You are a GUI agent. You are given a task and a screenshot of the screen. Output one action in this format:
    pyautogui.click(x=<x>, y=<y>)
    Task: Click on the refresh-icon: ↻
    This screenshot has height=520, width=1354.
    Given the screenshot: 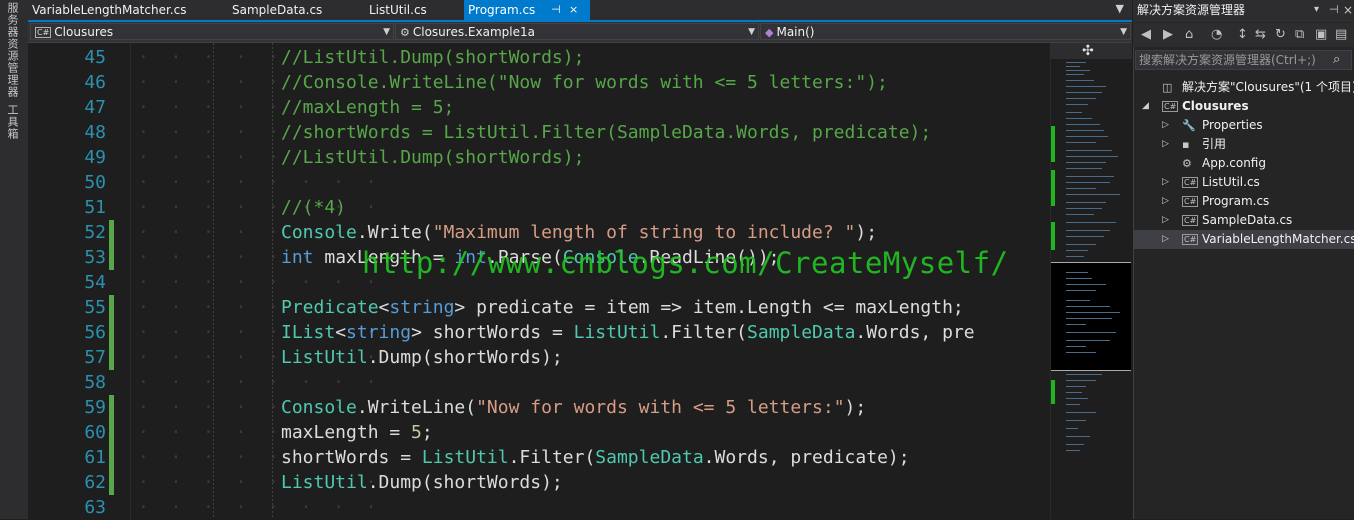 What is the action you would take?
    pyautogui.click(x=1280, y=34)
    